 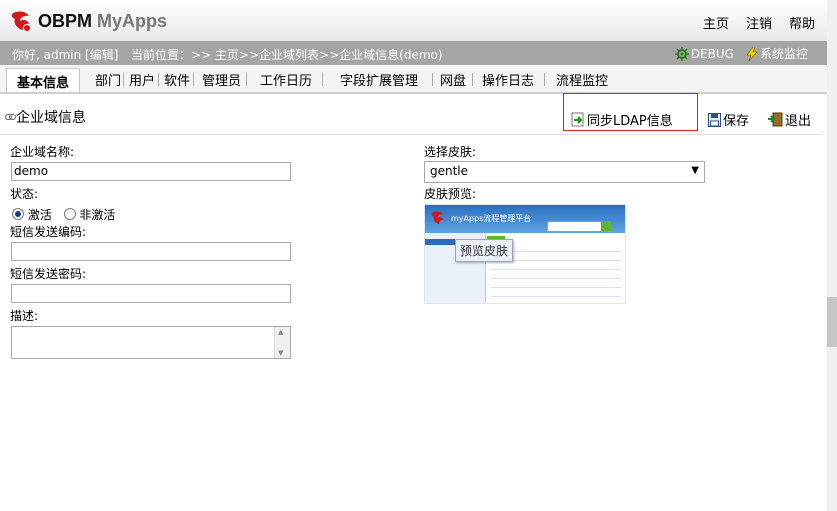 I want to click on tab-operation-log: 操作日志, so click(x=508, y=79).